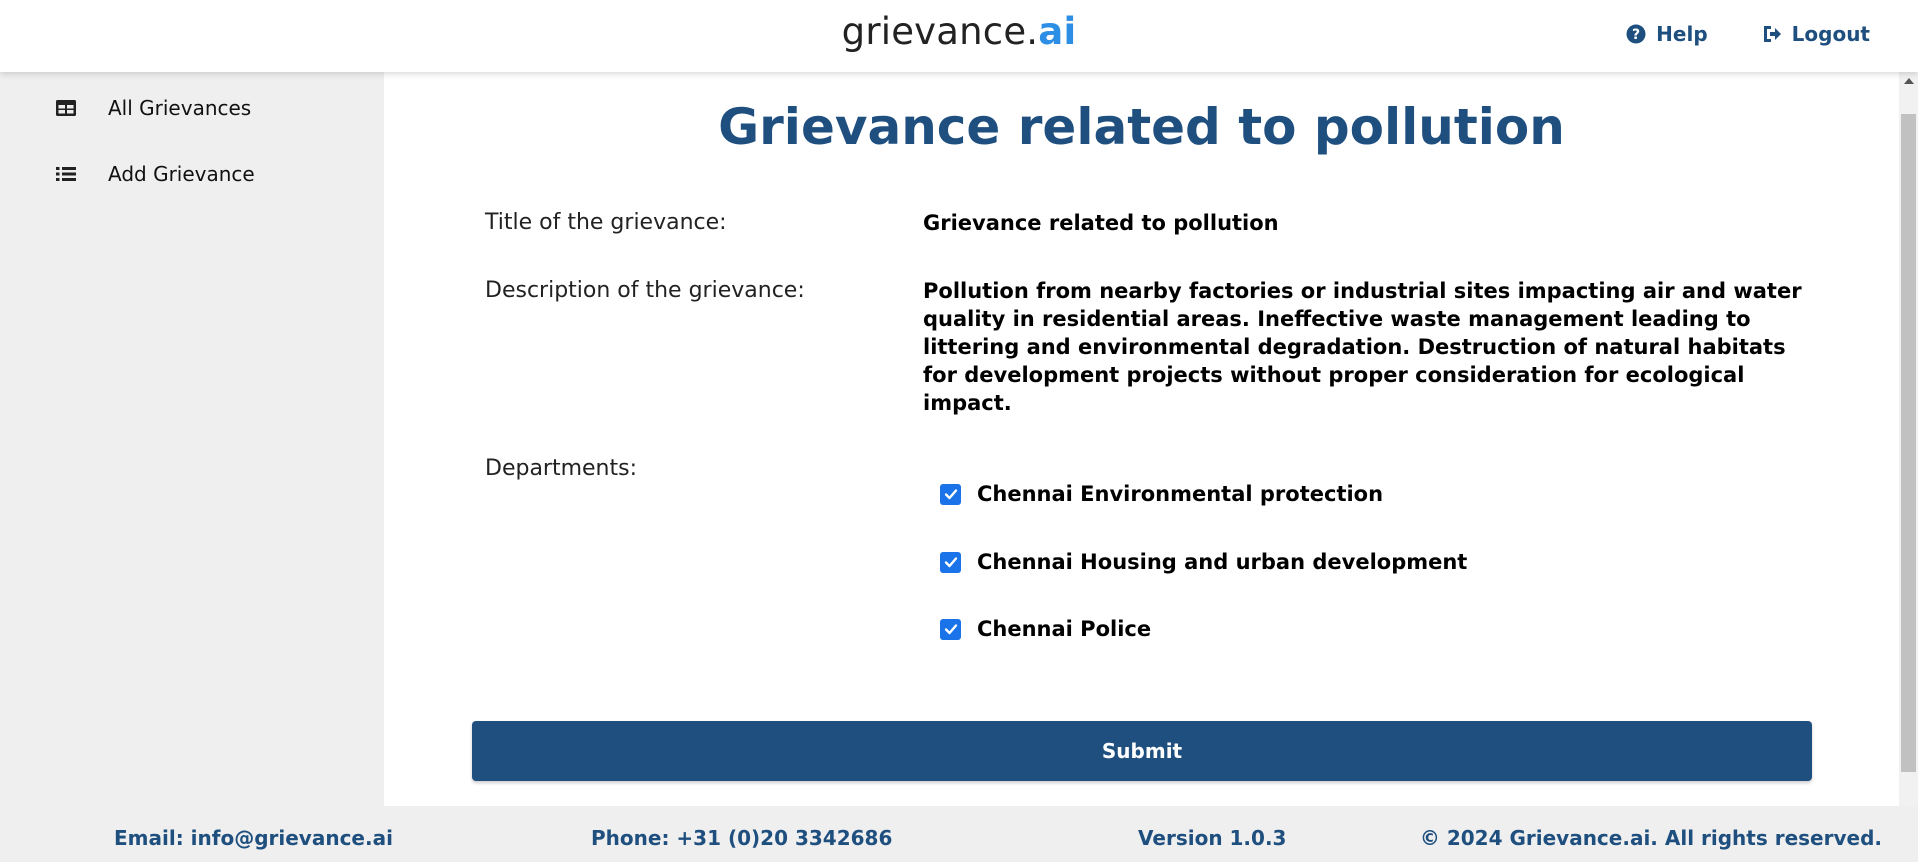  What do you see at coordinates (742, 838) in the screenshot?
I see `footer-phone: Phone: +31 (0)20 3342686` at bounding box center [742, 838].